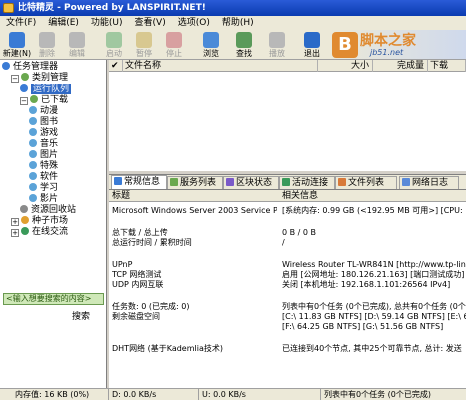 Image resolution: width=466 pixels, height=400 pixels. I want to click on tab-label: 文件列表, so click(366, 183).